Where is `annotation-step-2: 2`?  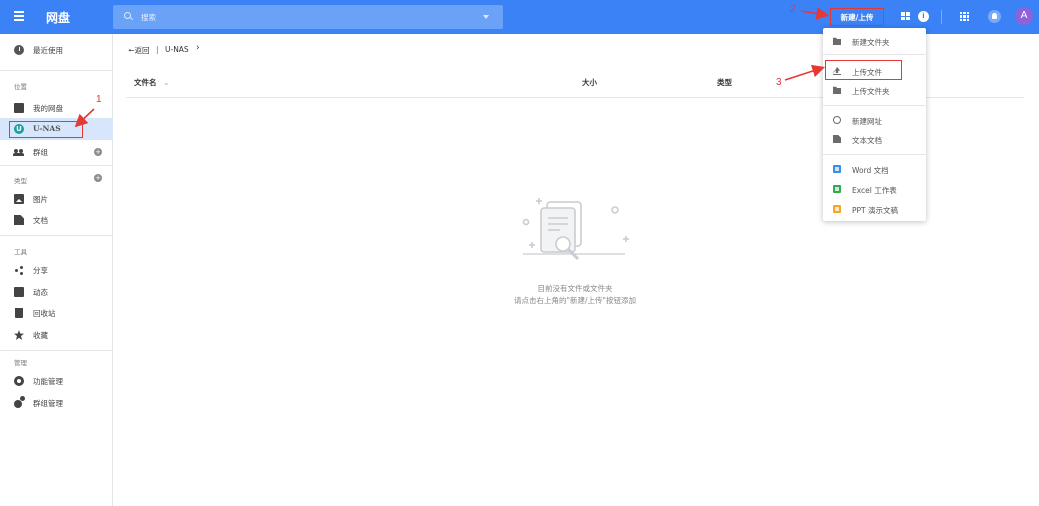 annotation-step-2: 2 is located at coordinates (793, 9).